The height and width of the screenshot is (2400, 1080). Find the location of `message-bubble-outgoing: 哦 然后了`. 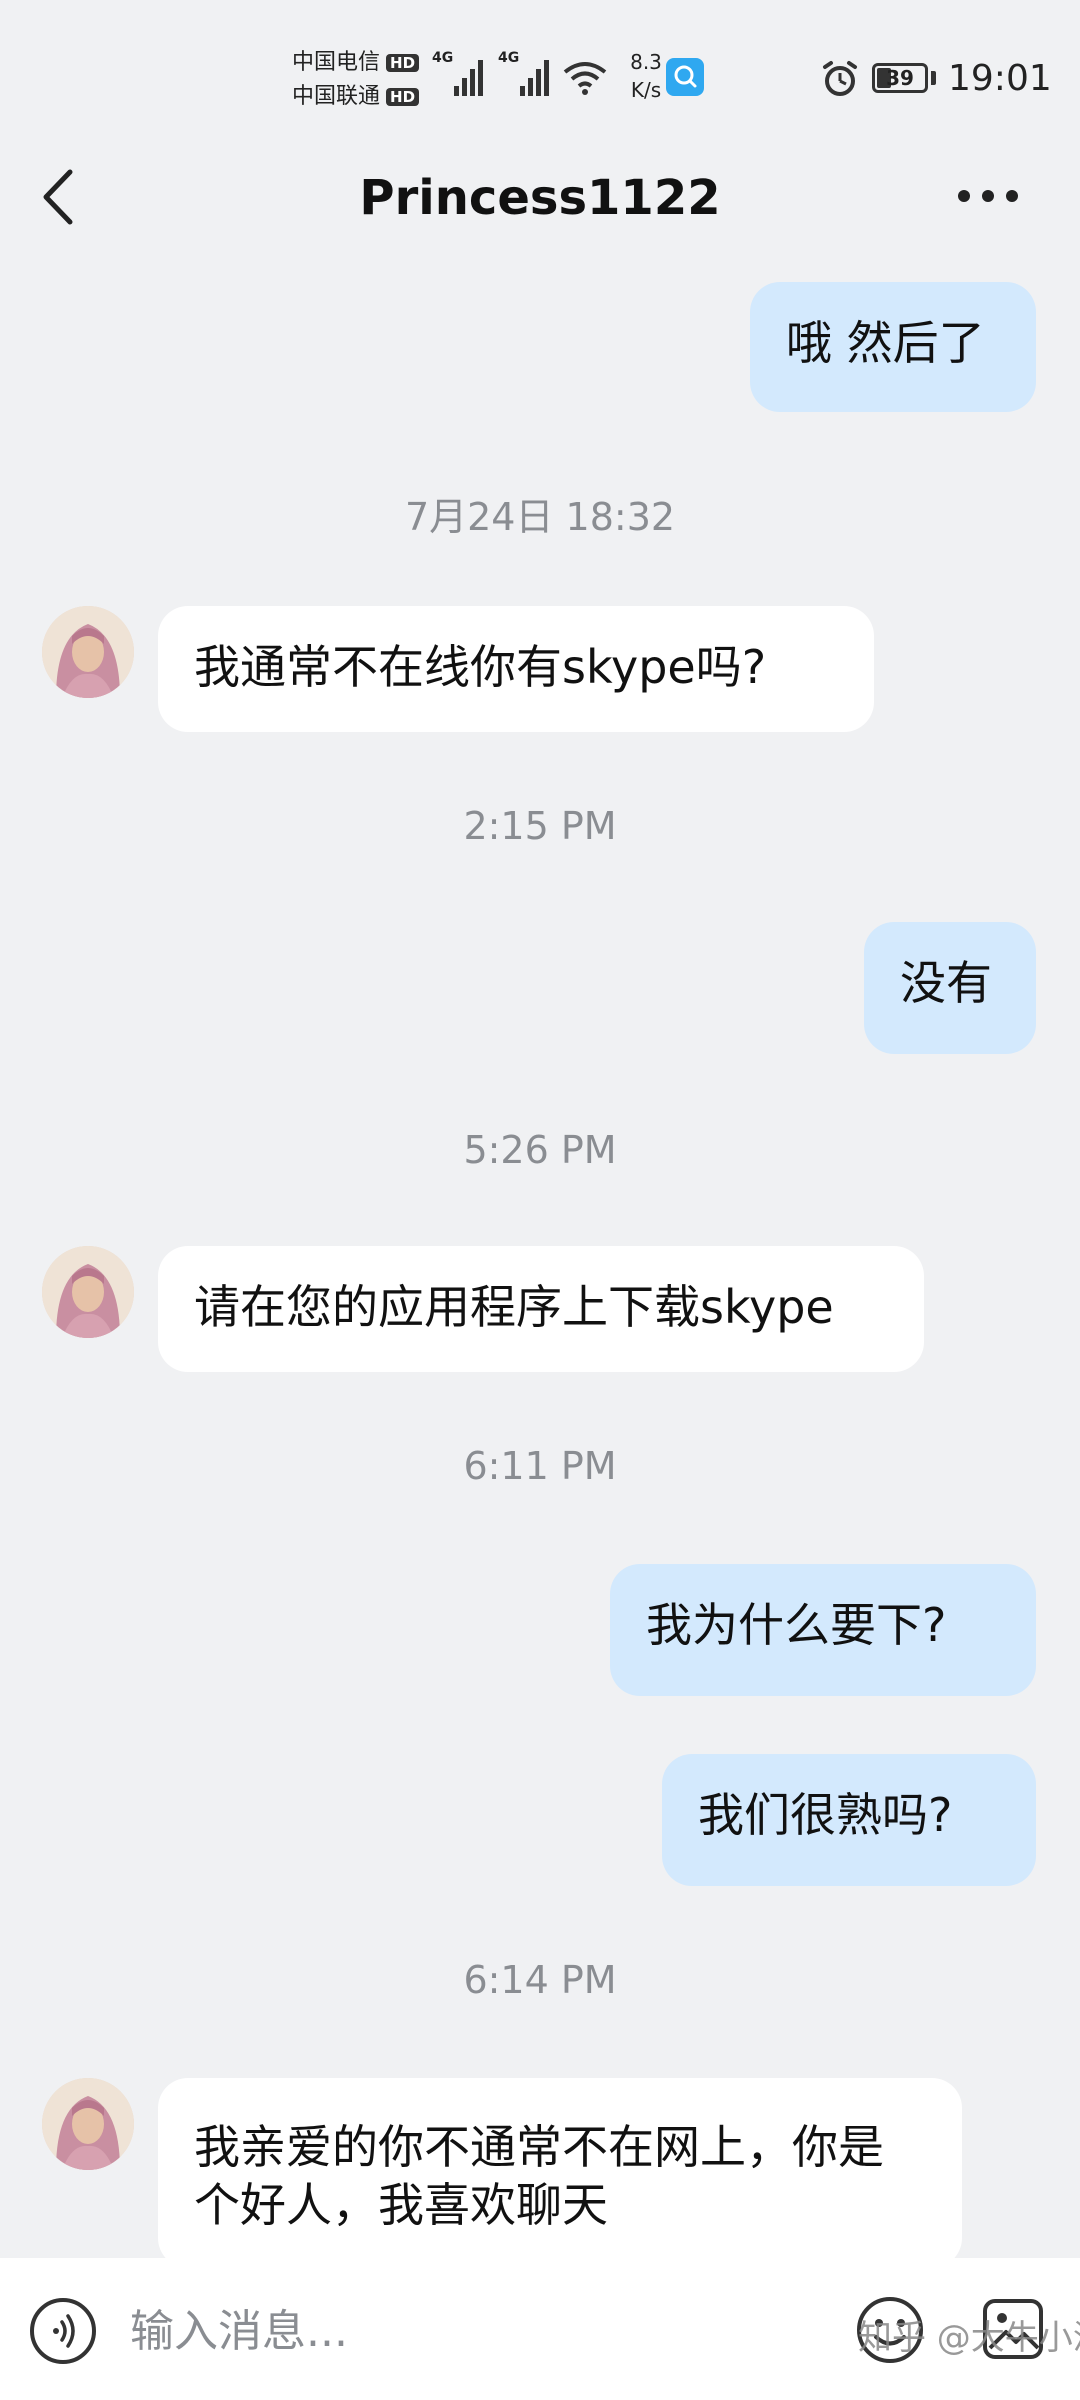

message-bubble-outgoing: 哦 然后了 is located at coordinates (893, 347).